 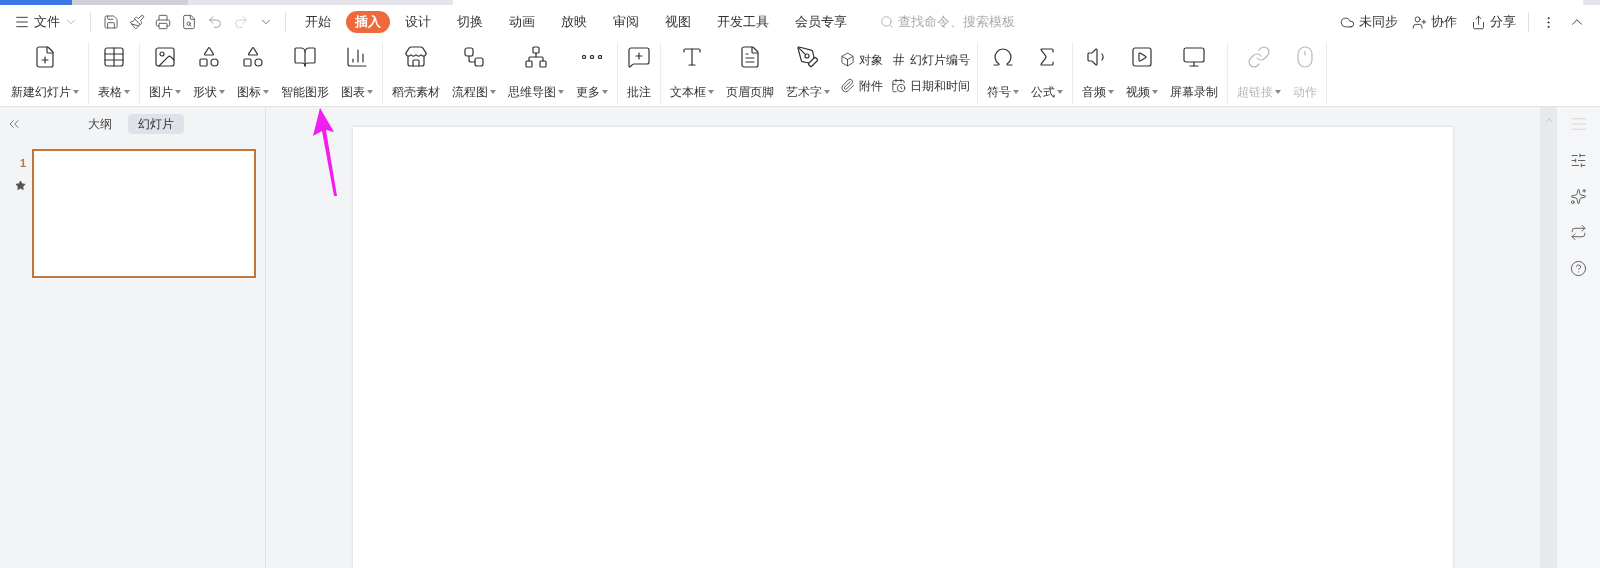 What do you see at coordinates (1578, 196) in the screenshot?
I see `sparkle-icon` at bounding box center [1578, 196].